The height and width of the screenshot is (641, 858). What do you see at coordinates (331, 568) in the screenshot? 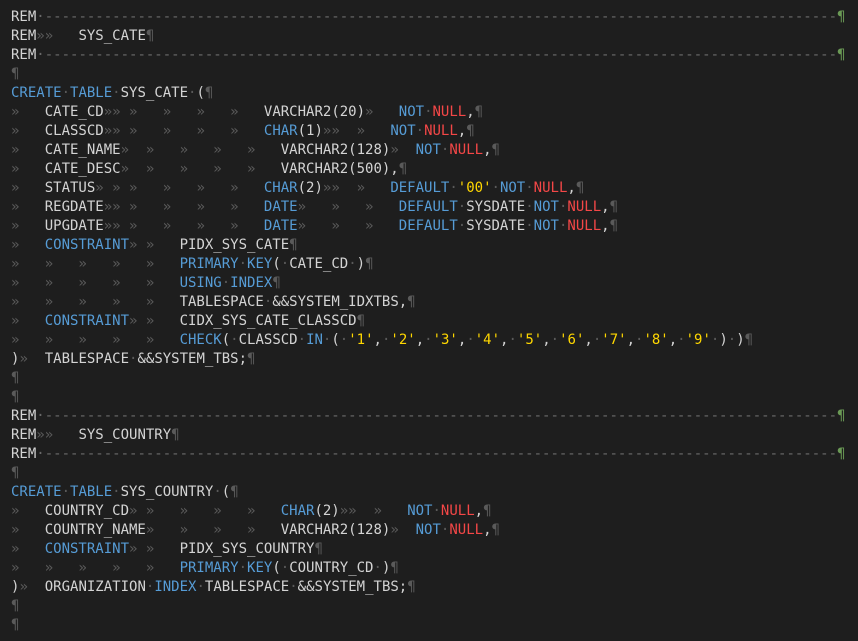
I see `code-token: COUNTRY_CD` at bounding box center [331, 568].